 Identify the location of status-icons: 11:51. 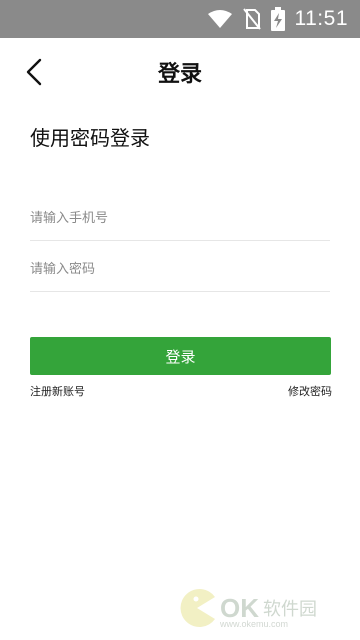
(278, 19).